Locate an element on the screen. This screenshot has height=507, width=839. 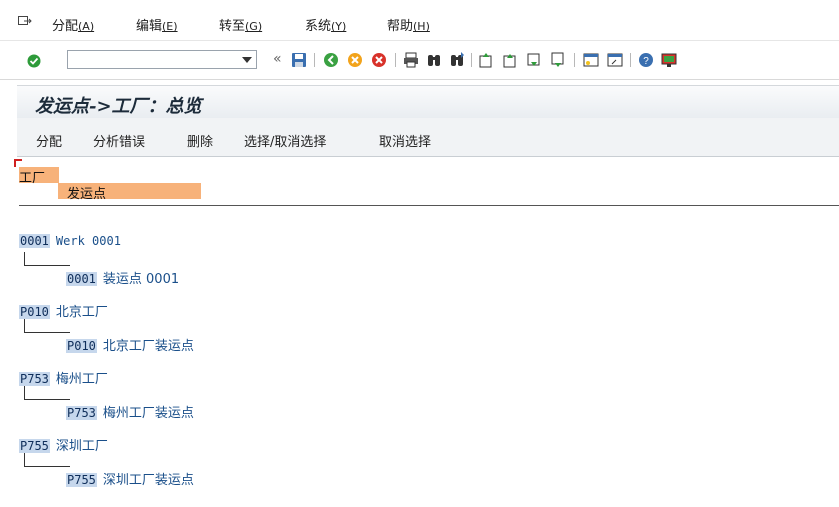
page-title: 发运点->工厂：总览 is located at coordinates (118, 106).